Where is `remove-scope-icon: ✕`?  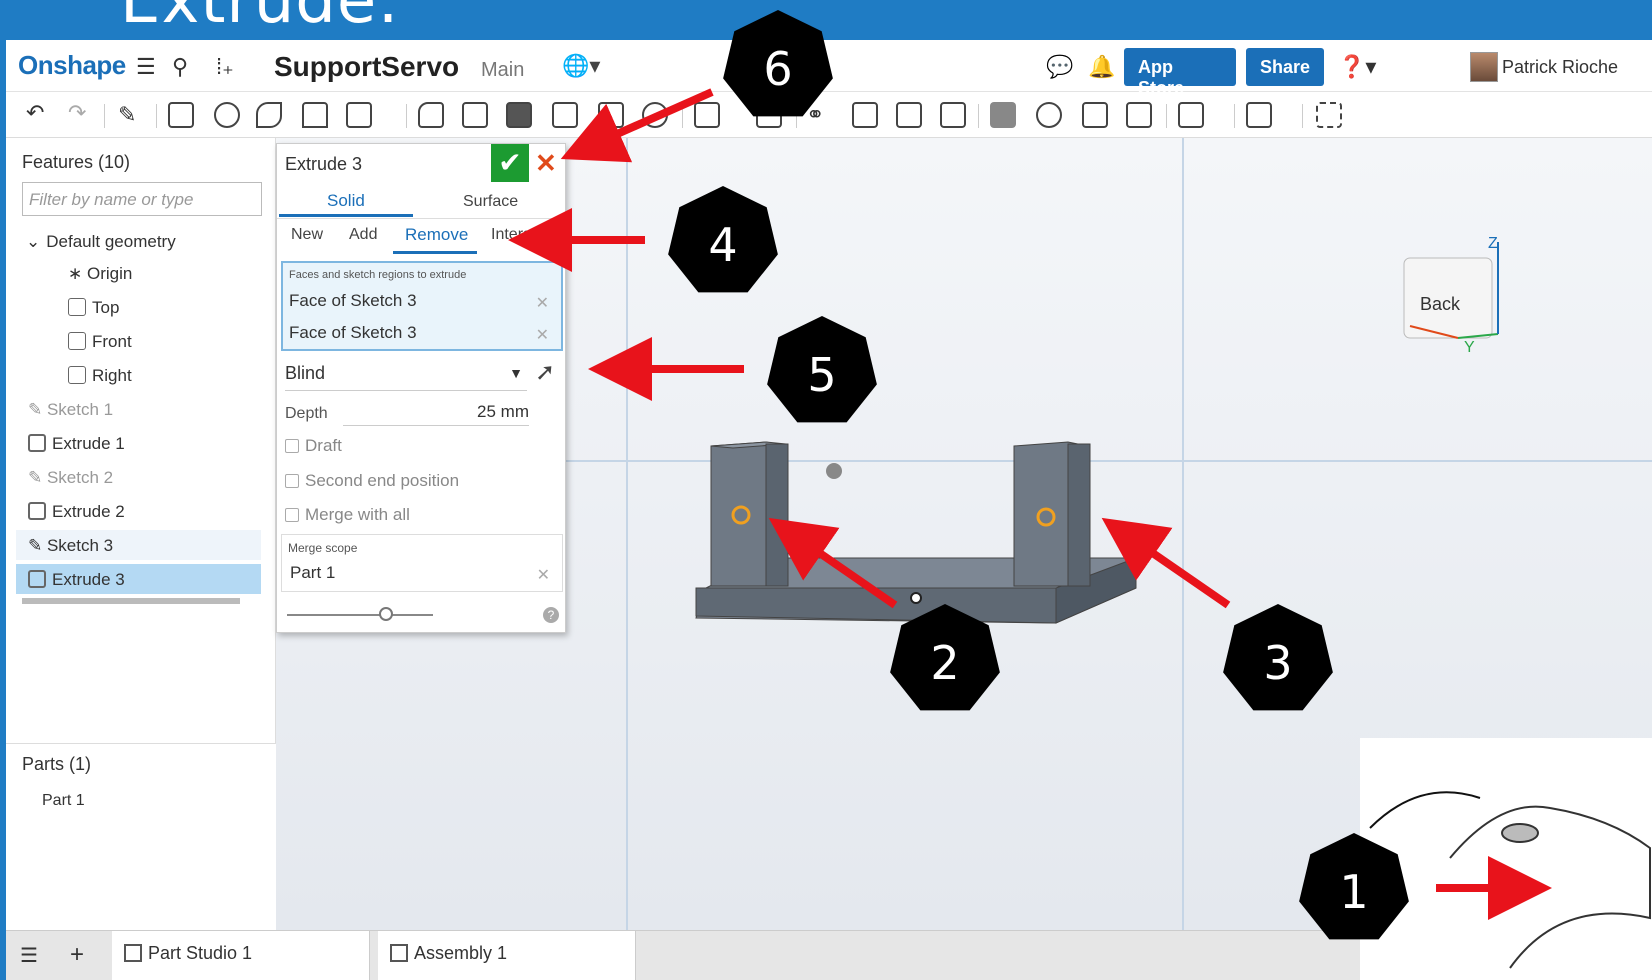
remove-scope-icon: ✕ is located at coordinates (543, 575).